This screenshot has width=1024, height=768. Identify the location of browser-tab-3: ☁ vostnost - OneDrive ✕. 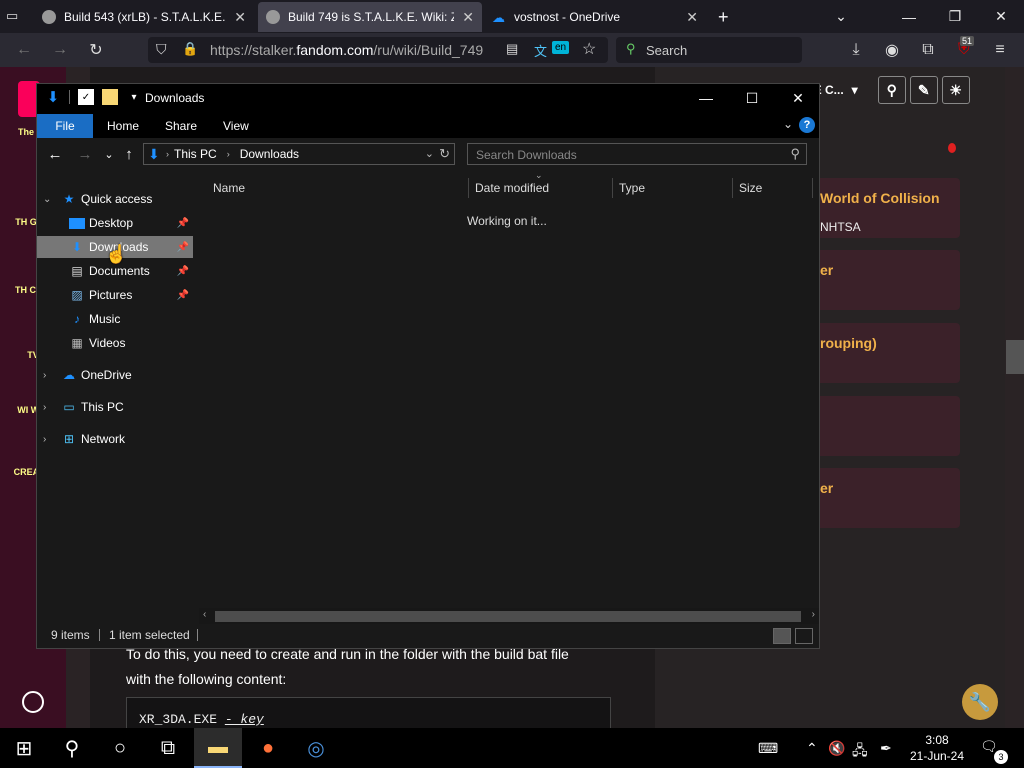
(595, 17).